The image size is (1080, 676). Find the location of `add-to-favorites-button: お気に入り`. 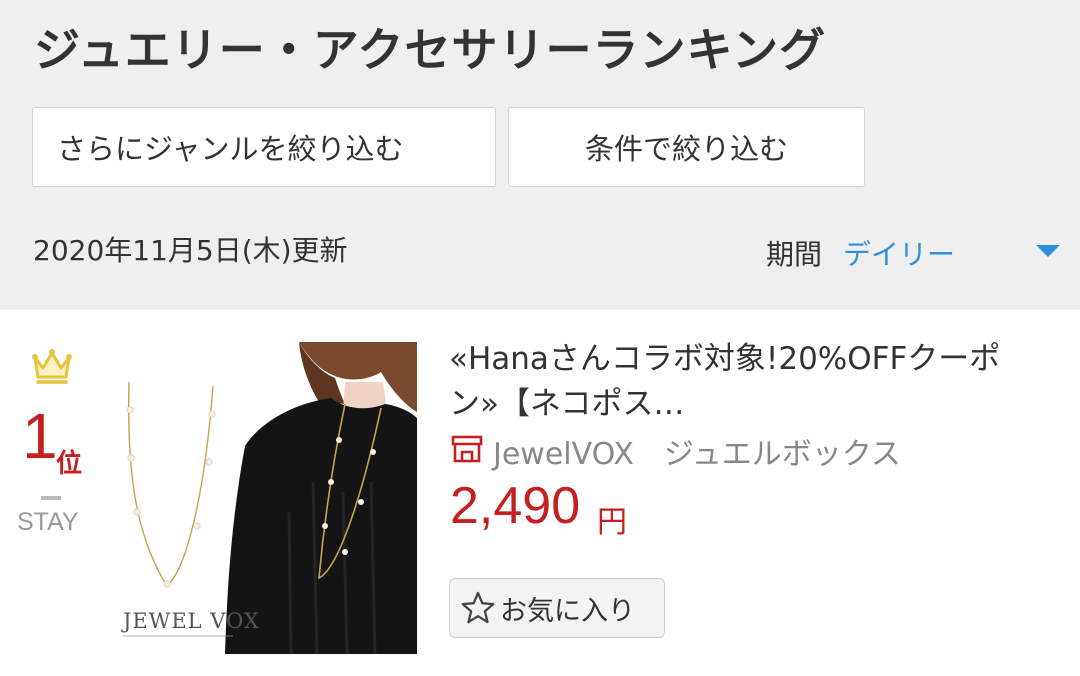

add-to-favorites-button: お気に入り is located at coordinates (557, 608).